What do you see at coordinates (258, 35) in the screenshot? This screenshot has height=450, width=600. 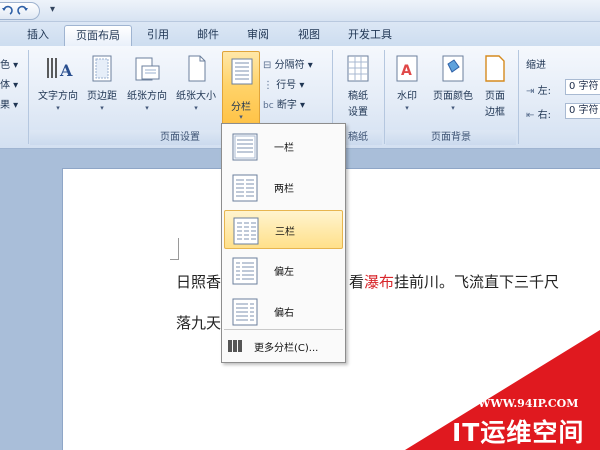 I see `tab-review: 审阅` at bounding box center [258, 35].